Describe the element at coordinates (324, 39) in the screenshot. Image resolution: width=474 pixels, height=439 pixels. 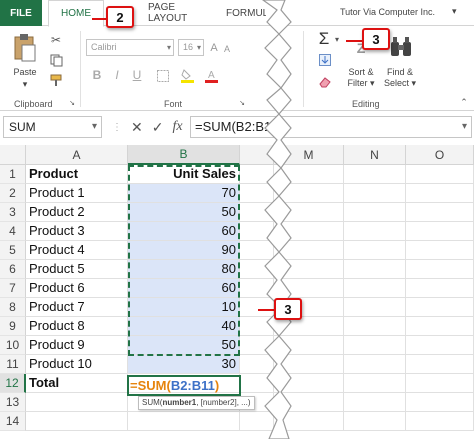
I see `autosum-icon: Σ` at that location.